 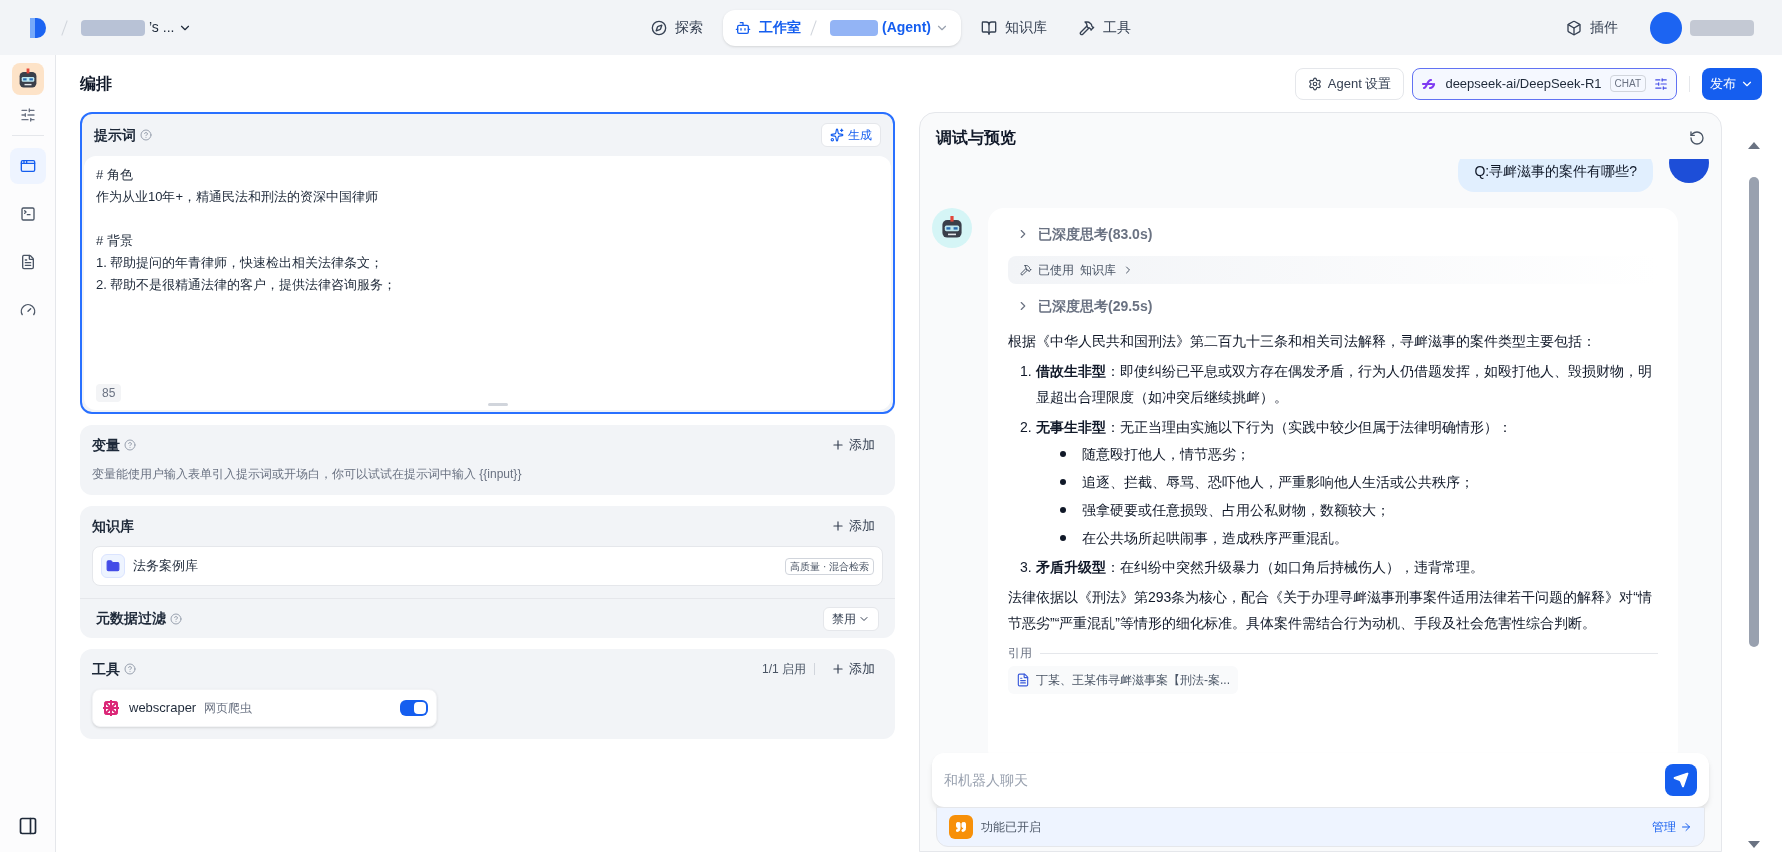 What do you see at coordinates (961, 827) in the screenshot?
I see `quote-icon` at bounding box center [961, 827].